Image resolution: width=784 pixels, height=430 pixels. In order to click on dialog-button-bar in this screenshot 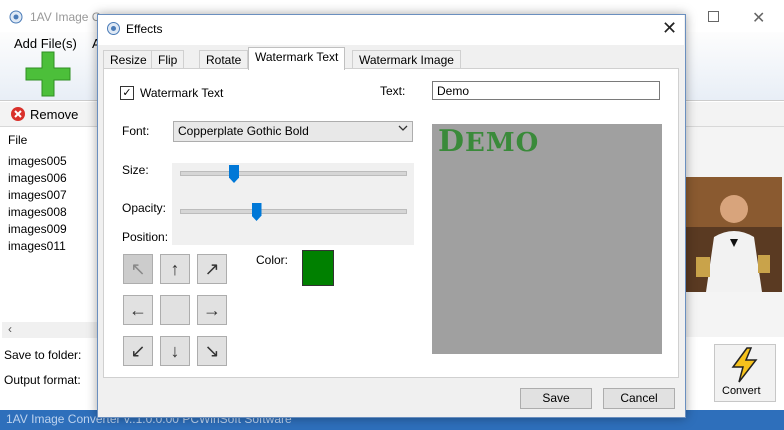, I will do `click(391, 396)`.